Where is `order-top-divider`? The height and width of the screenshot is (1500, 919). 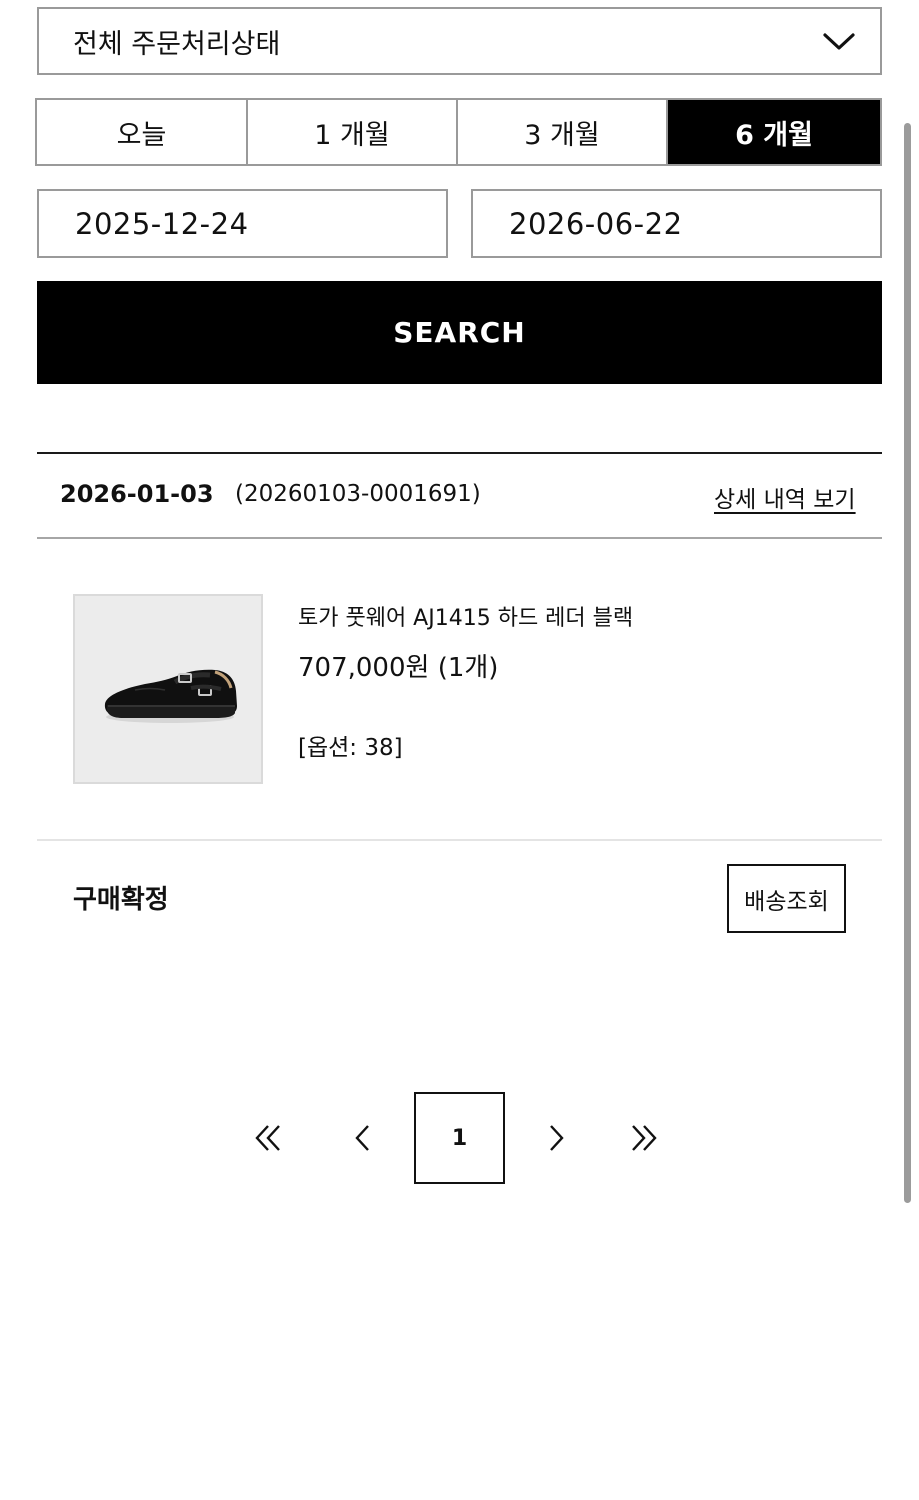 order-top-divider is located at coordinates (459, 453).